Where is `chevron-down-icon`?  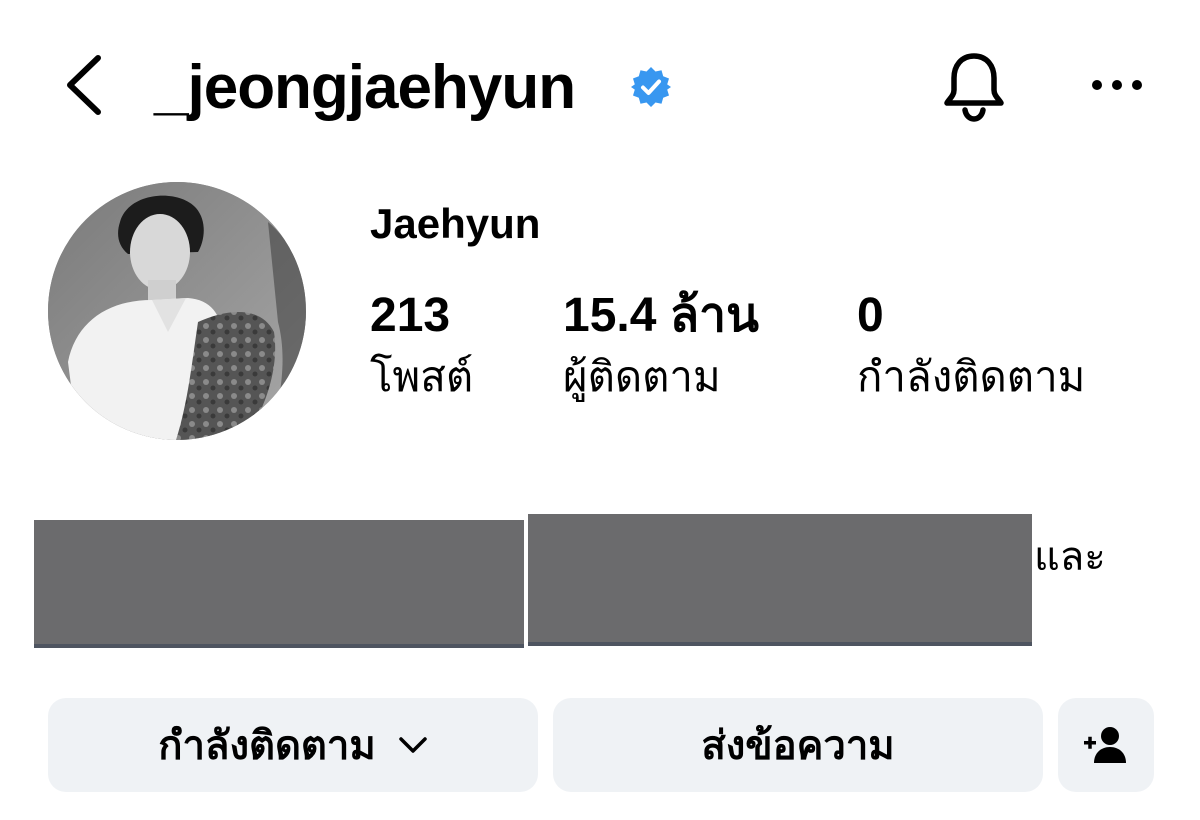 chevron-down-icon is located at coordinates (412, 745).